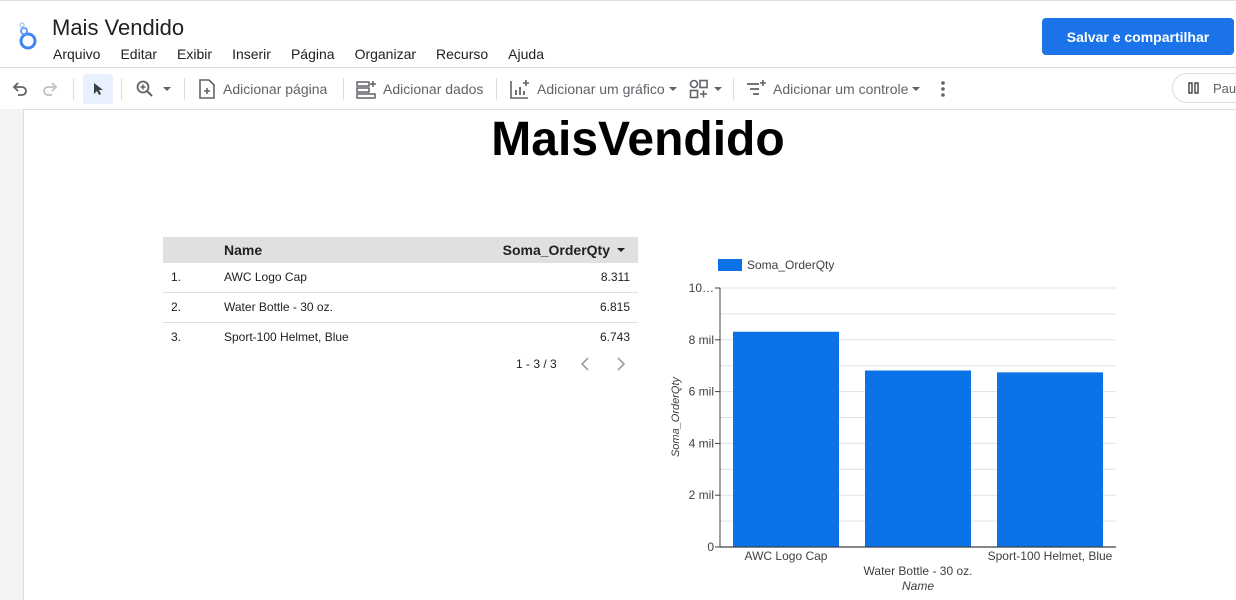 This screenshot has width=1236, height=600. Describe the element at coordinates (1050, 556) in the screenshot. I see `x-tick-label: Sport-100 Helmet, Blue` at that location.